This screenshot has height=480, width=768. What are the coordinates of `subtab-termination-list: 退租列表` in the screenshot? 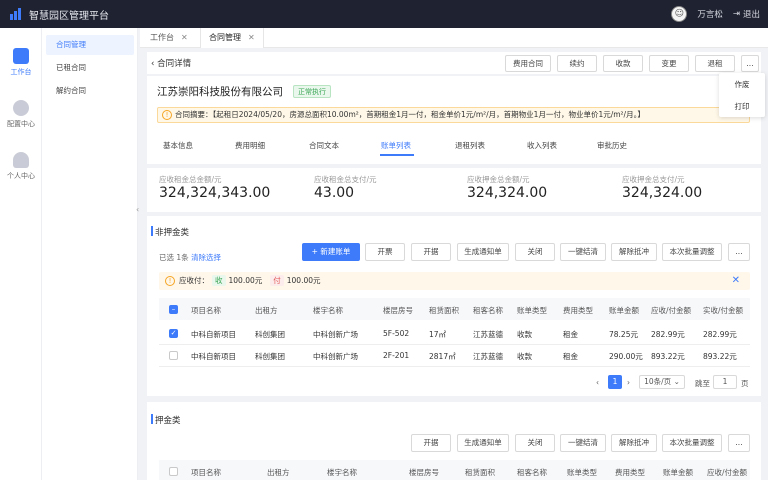 It's located at (470, 145).